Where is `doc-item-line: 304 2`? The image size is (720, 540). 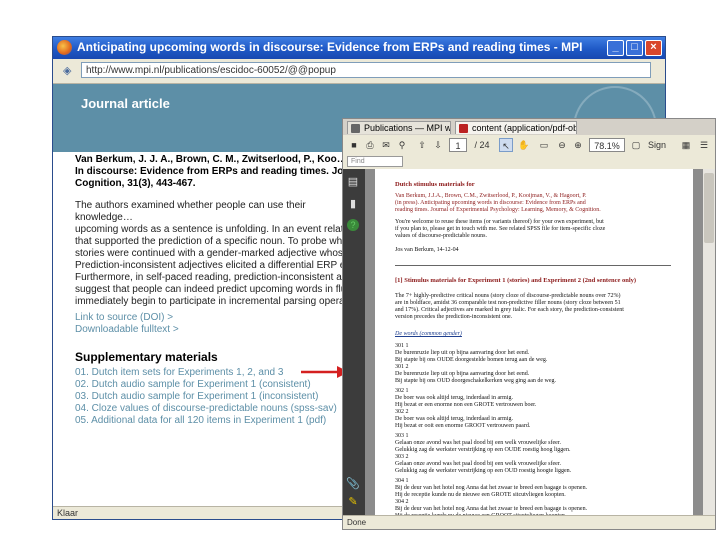 doc-item-line: 304 2 is located at coordinates (402, 502).